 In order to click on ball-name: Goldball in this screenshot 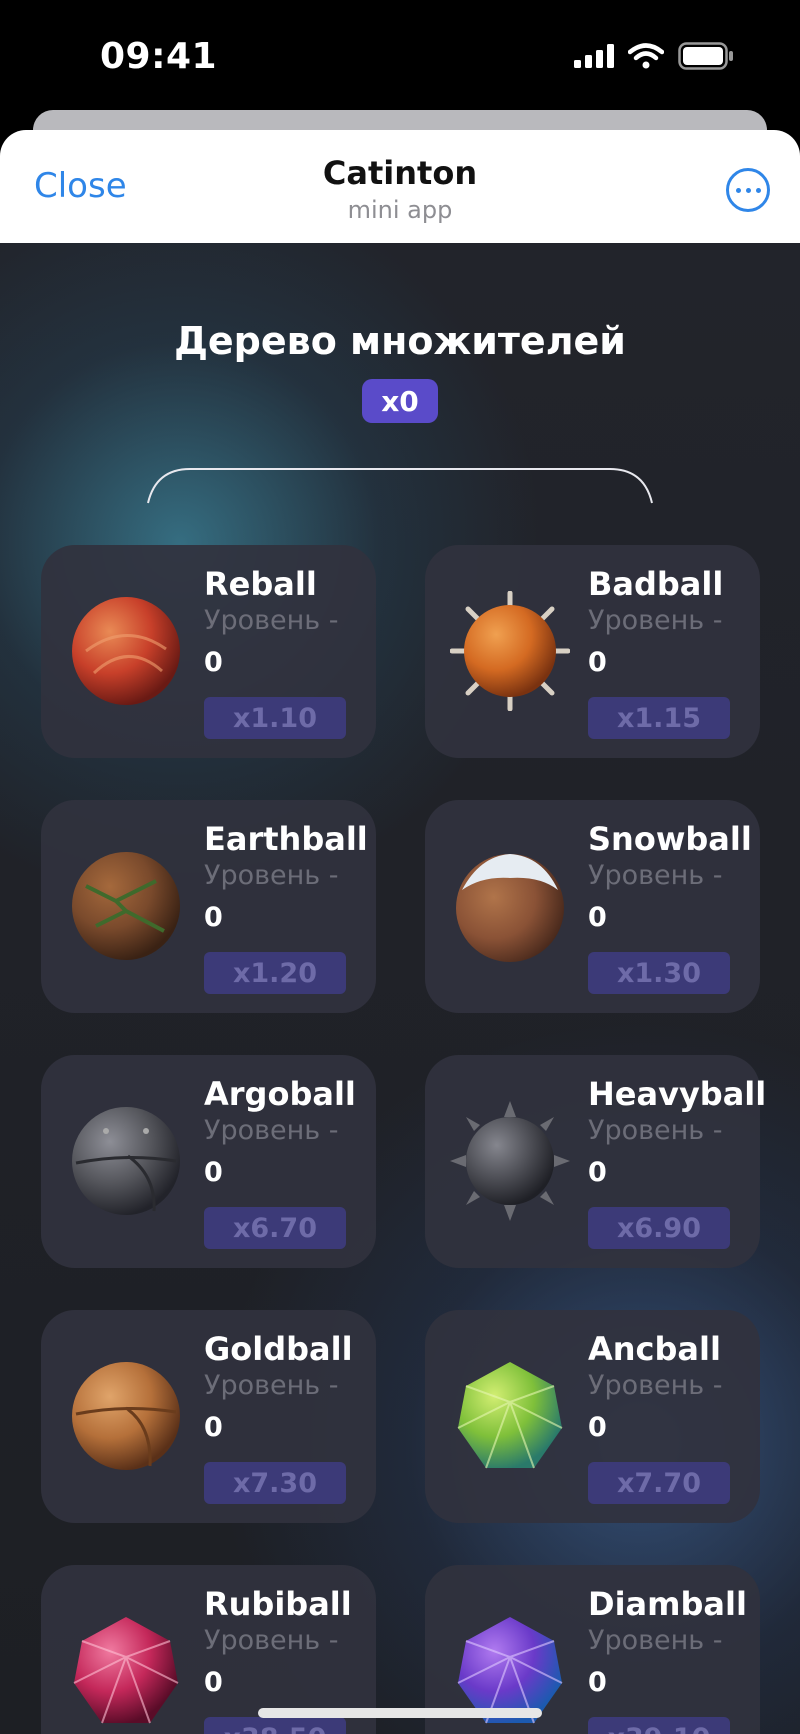, I will do `click(278, 1349)`.